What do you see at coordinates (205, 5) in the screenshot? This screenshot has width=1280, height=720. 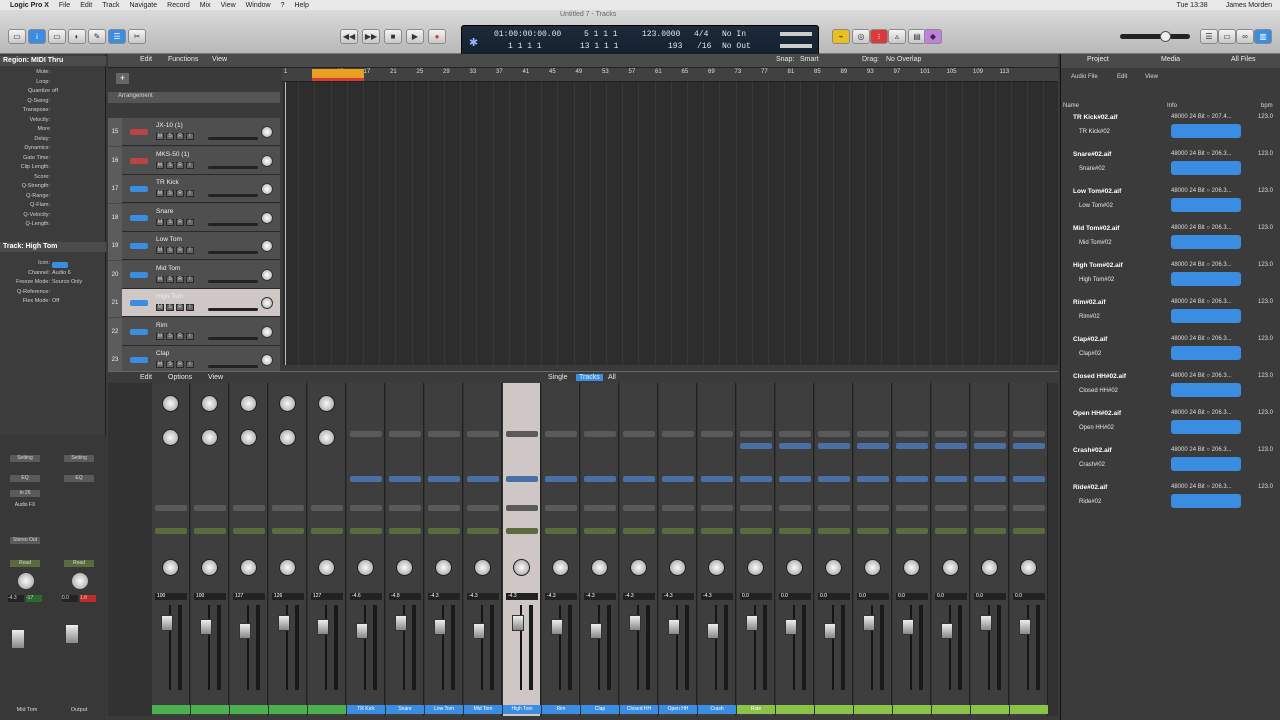 I see `menu-mix: Mix` at bounding box center [205, 5].